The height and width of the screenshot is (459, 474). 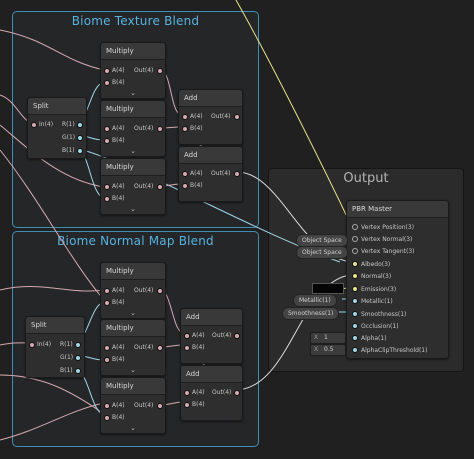 I want to click on metallic-property-pill: Metallic(1), so click(x=315, y=300).